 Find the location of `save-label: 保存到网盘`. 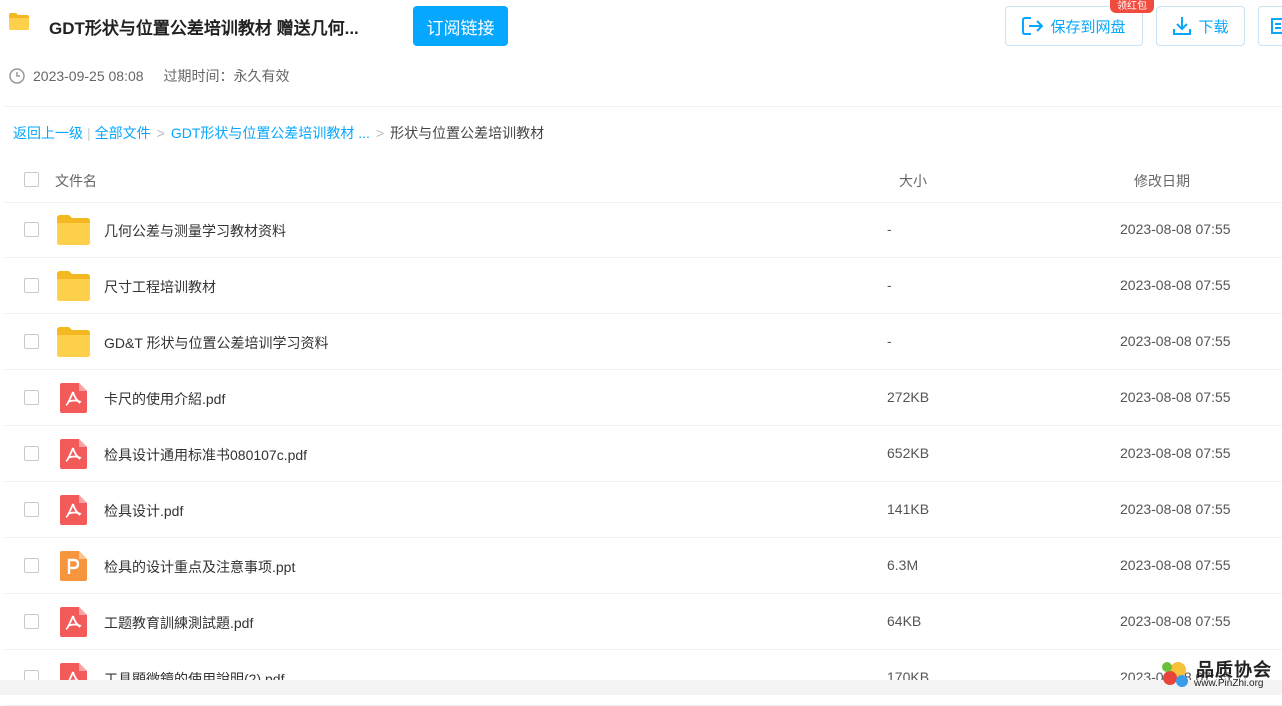

save-label: 保存到网盘 is located at coordinates (1088, 27).